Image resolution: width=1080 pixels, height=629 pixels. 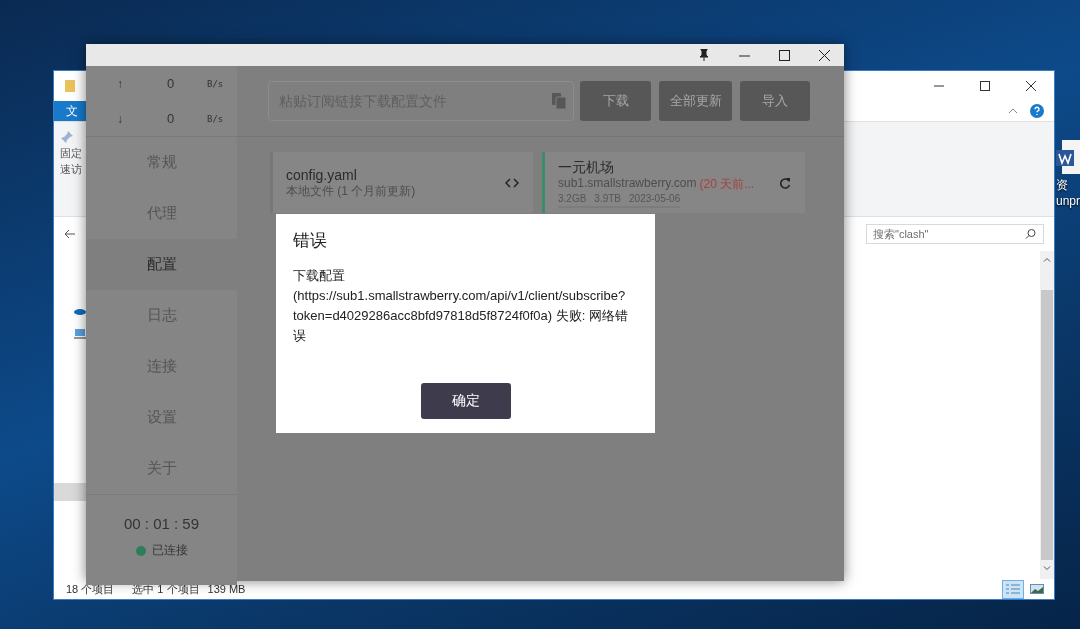 What do you see at coordinates (120, 83) in the screenshot?
I see `traffic-arrow: ↑` at bounding box center [120, 83].